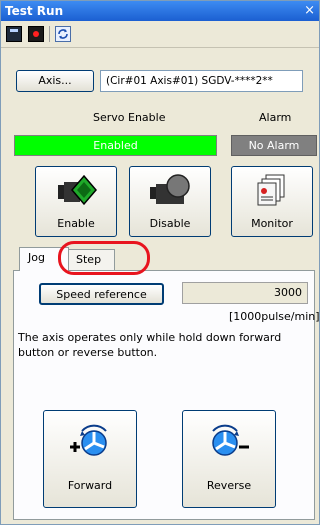 The height and width of the screenshot is (527, 323). Describe the element at coordinates (101, 294) in the screenshot. I see `speed-reference-button: Speed reference` at that location.